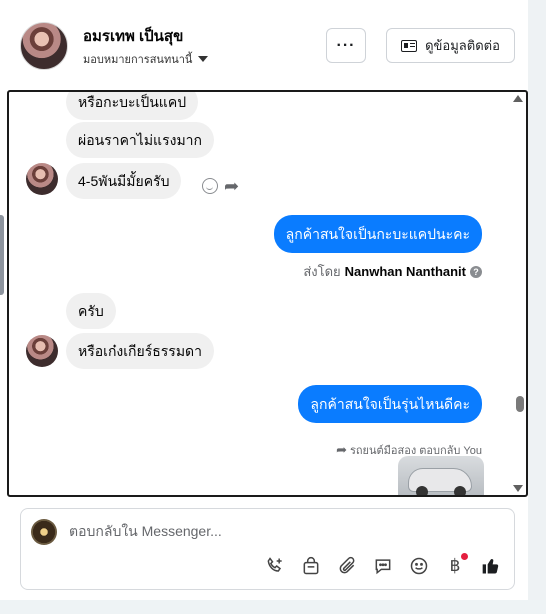  I want to click on baht-glyph: ฿, so click(455, 565).